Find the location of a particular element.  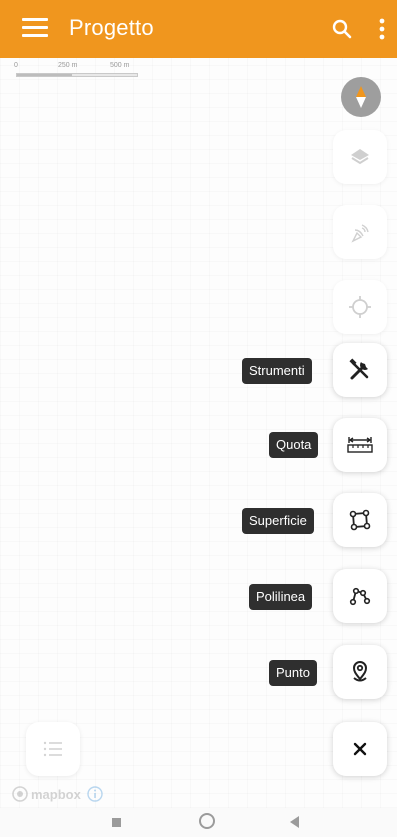

info-icon is located at coordinates (95, 794).